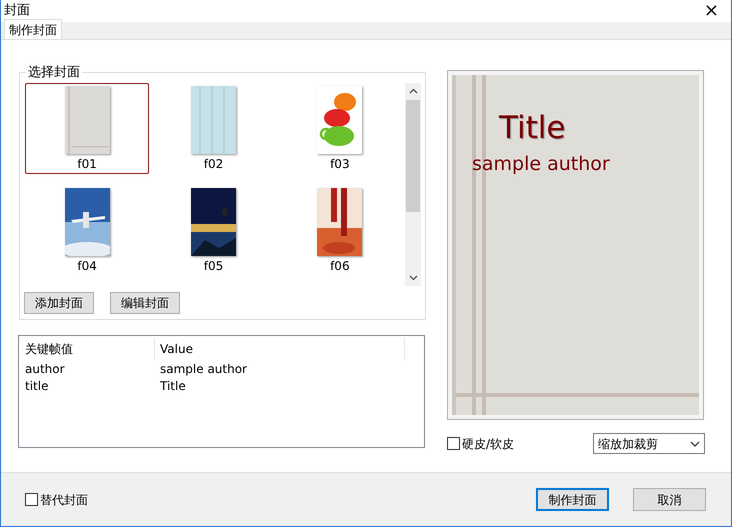 The image size is (732, 527). Describe the element at coordinates (572, 499) in the screenshot. I see `dialog-button: 制作封面` at that location.